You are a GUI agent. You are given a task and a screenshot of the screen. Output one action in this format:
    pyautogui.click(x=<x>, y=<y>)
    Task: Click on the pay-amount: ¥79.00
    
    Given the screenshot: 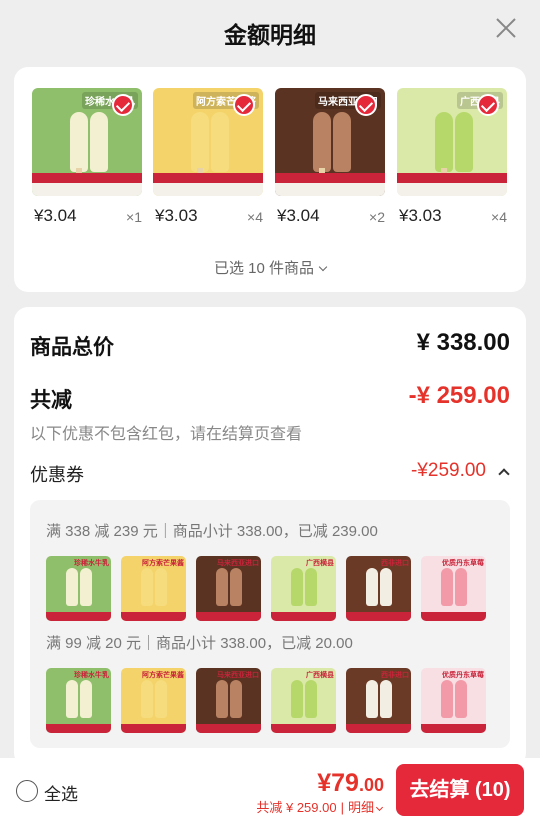 What is the action you would take?
    pyautogui.click(x=350, y=783)
    